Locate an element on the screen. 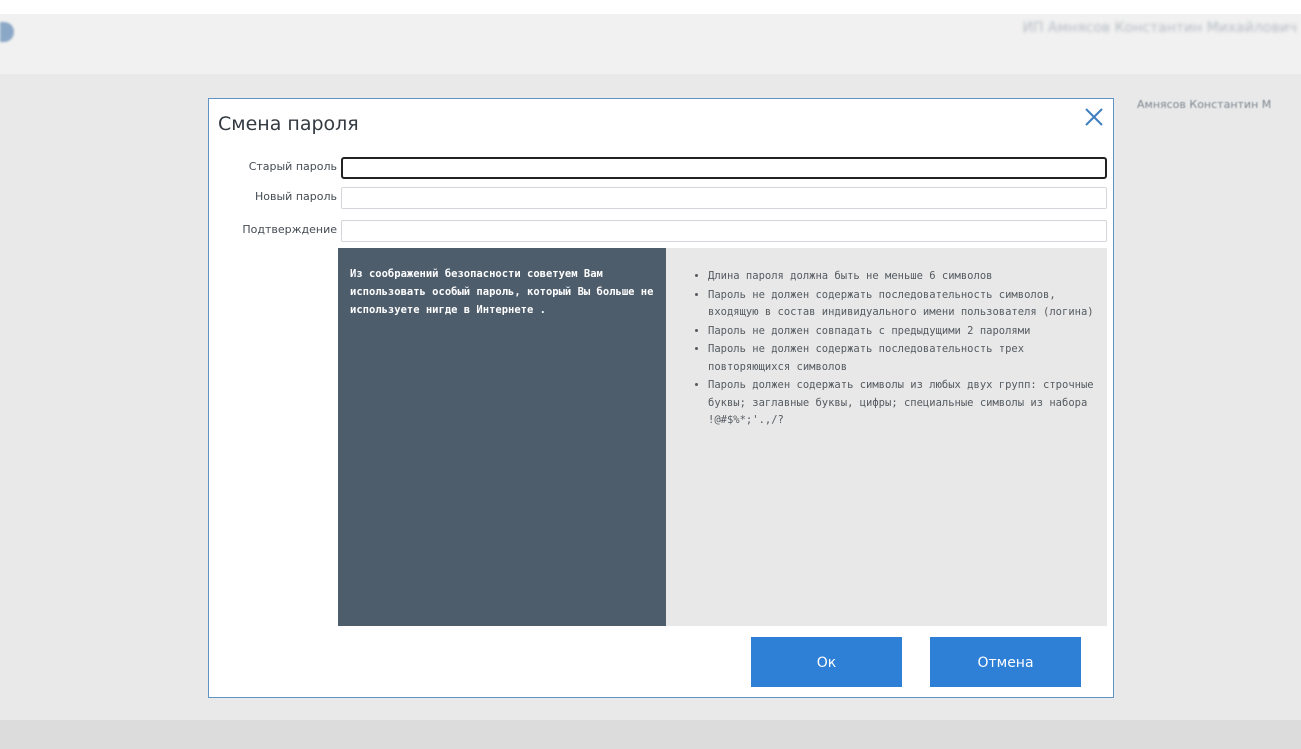 This screenshot has width=1301, height=749. new-password-input is located at coordinates (724, 198).